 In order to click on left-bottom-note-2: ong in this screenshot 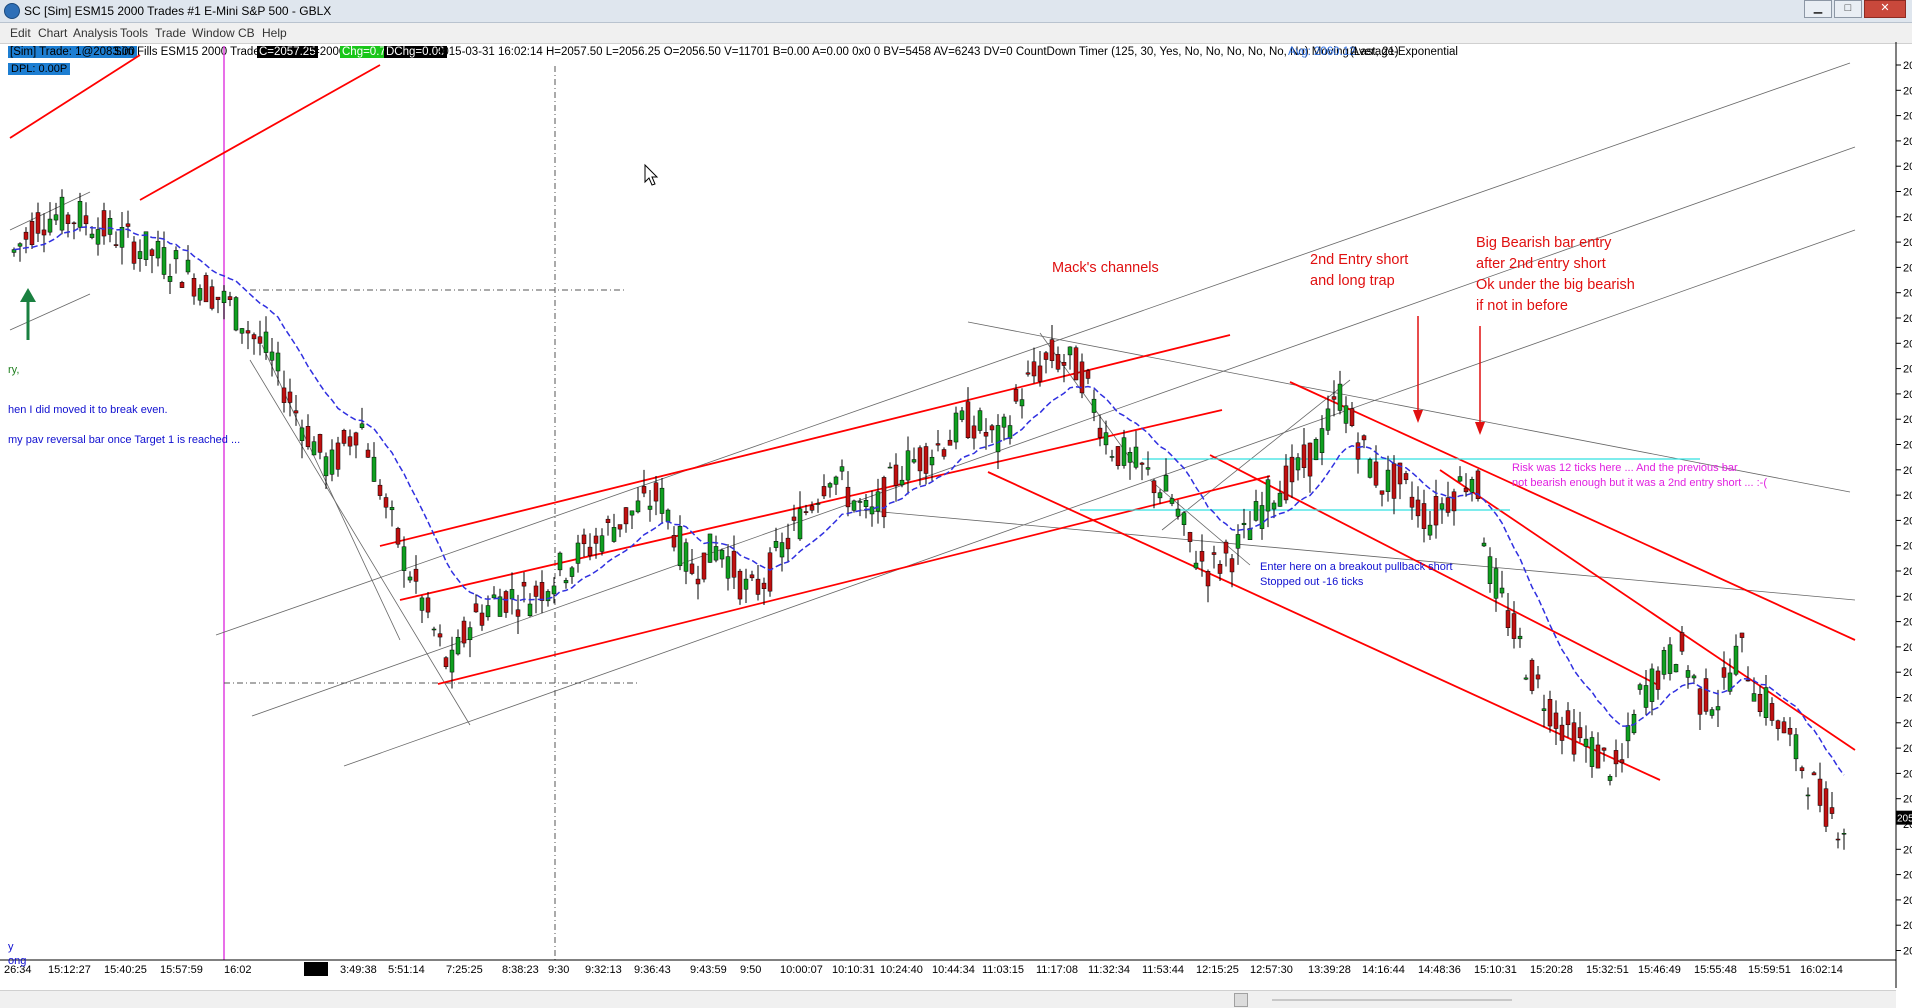, I will do `click(17, 961)`.